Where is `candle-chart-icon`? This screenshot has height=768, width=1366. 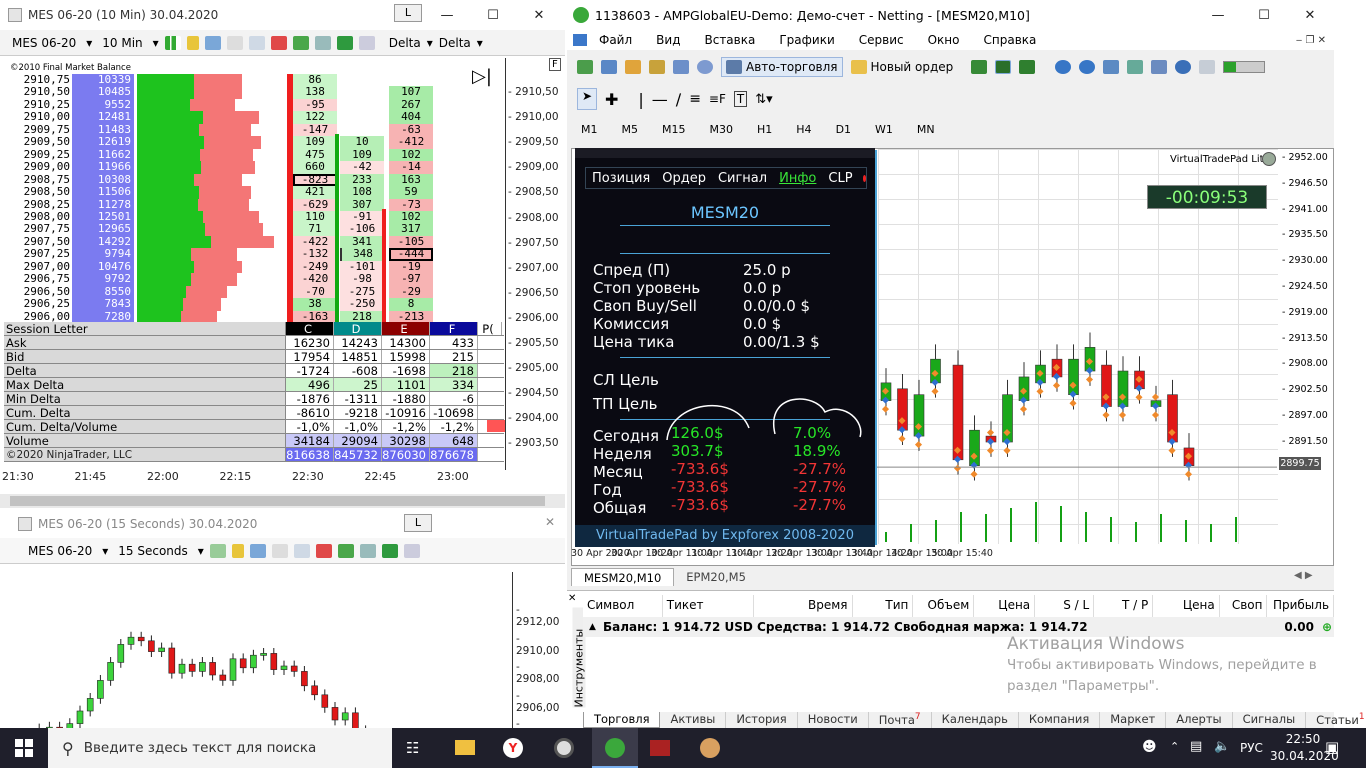 candle-chart-icon is located at coordinates (1003, 67).